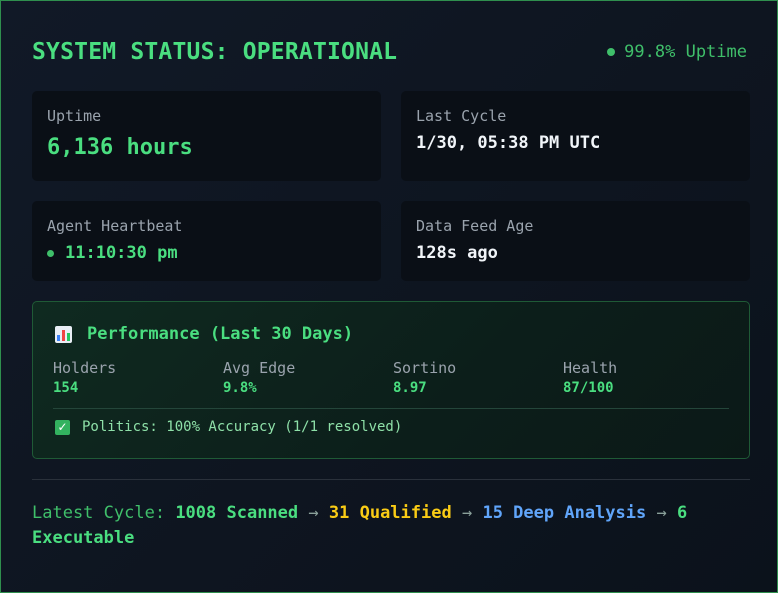  I want to click on stat-value: 8.97, so click(410, 388).